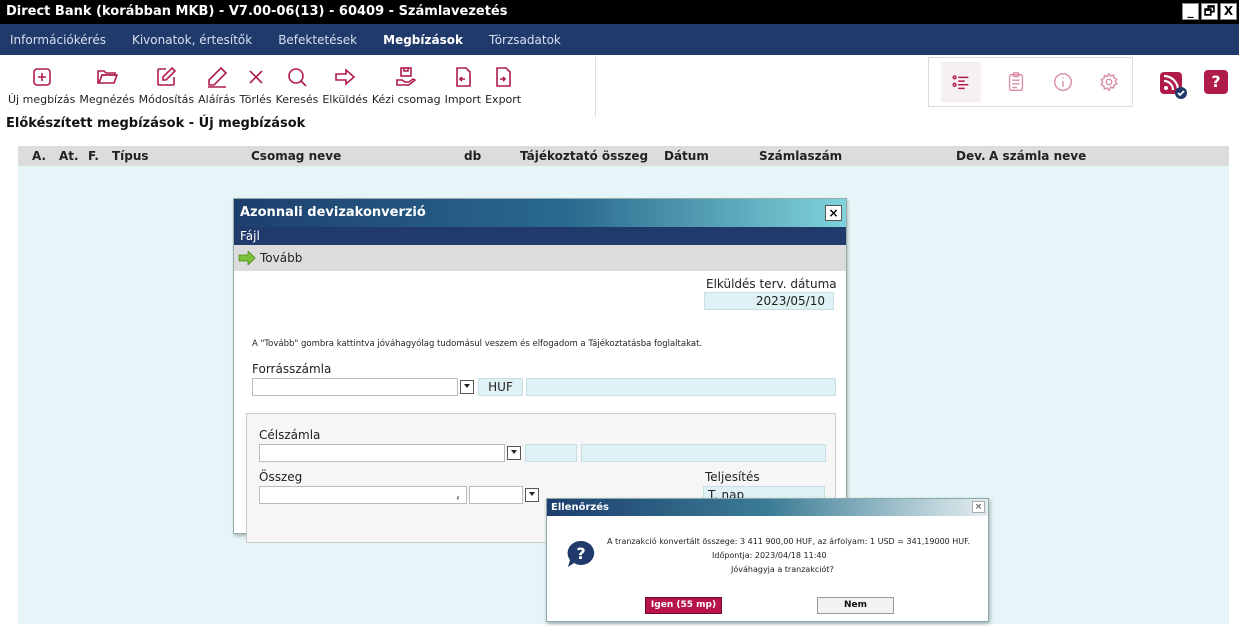 The width and height of the screenshot is (1239, 626). Describe the element at coordinates (767, 507) in the screenshot. I see `confirm-title-bar: Ellenőrzés ×` at that location.